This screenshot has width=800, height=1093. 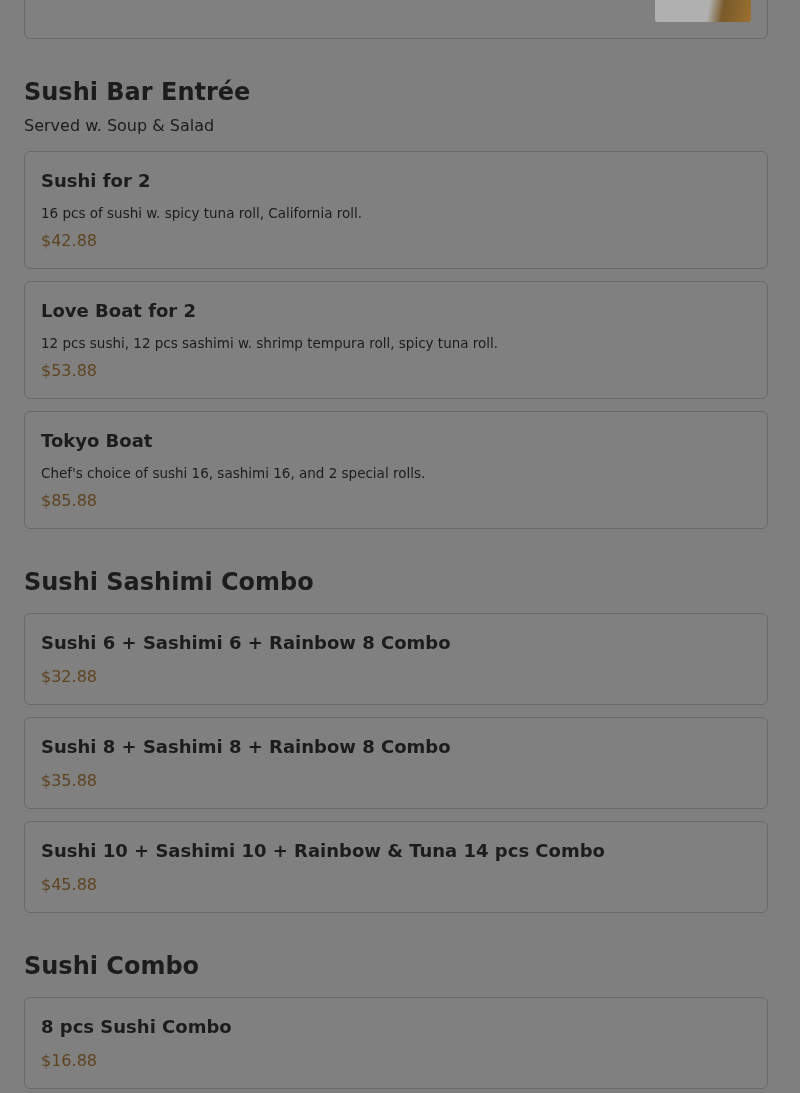 What do you see at coordinates (396, 1043) in the screenshot?
I see `menu-item-card: 8 pcs Sushi Combo $16.88` at bounding box center [396, 1043].